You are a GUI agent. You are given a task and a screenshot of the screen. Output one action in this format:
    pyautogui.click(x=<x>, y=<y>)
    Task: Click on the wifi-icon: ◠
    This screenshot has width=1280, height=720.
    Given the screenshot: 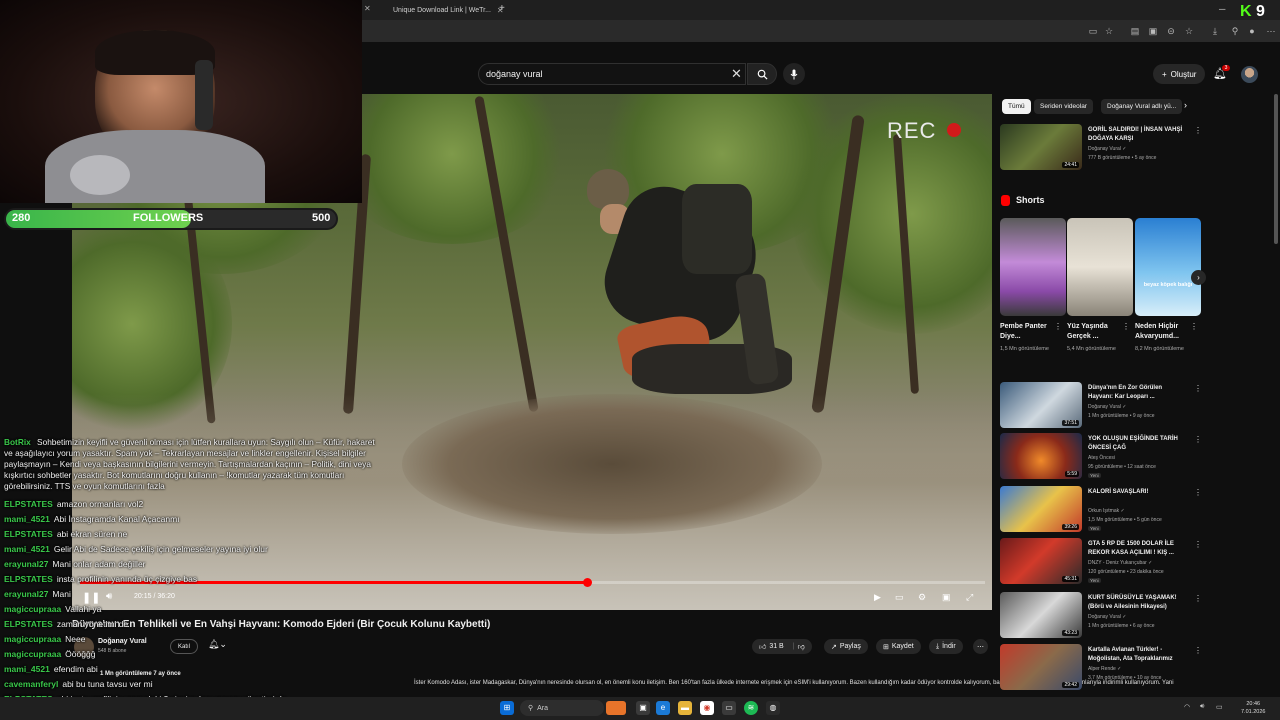 What is the action you would take?
    pyautogui.click(x=1187, y=707)
    